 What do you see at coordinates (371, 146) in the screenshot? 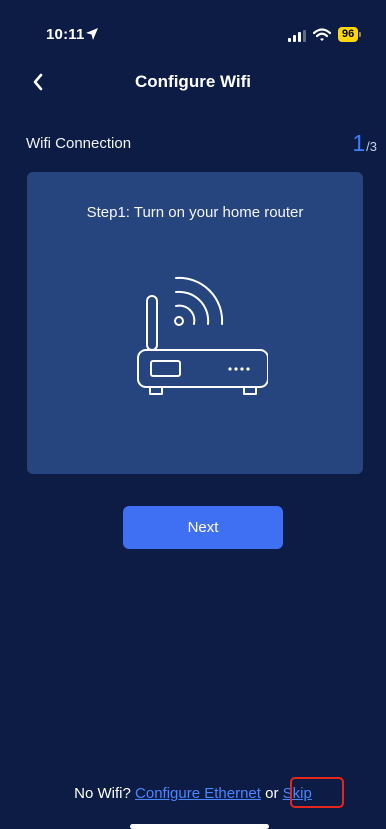
I see `step-total: /3` at bounding box center [371, 146].